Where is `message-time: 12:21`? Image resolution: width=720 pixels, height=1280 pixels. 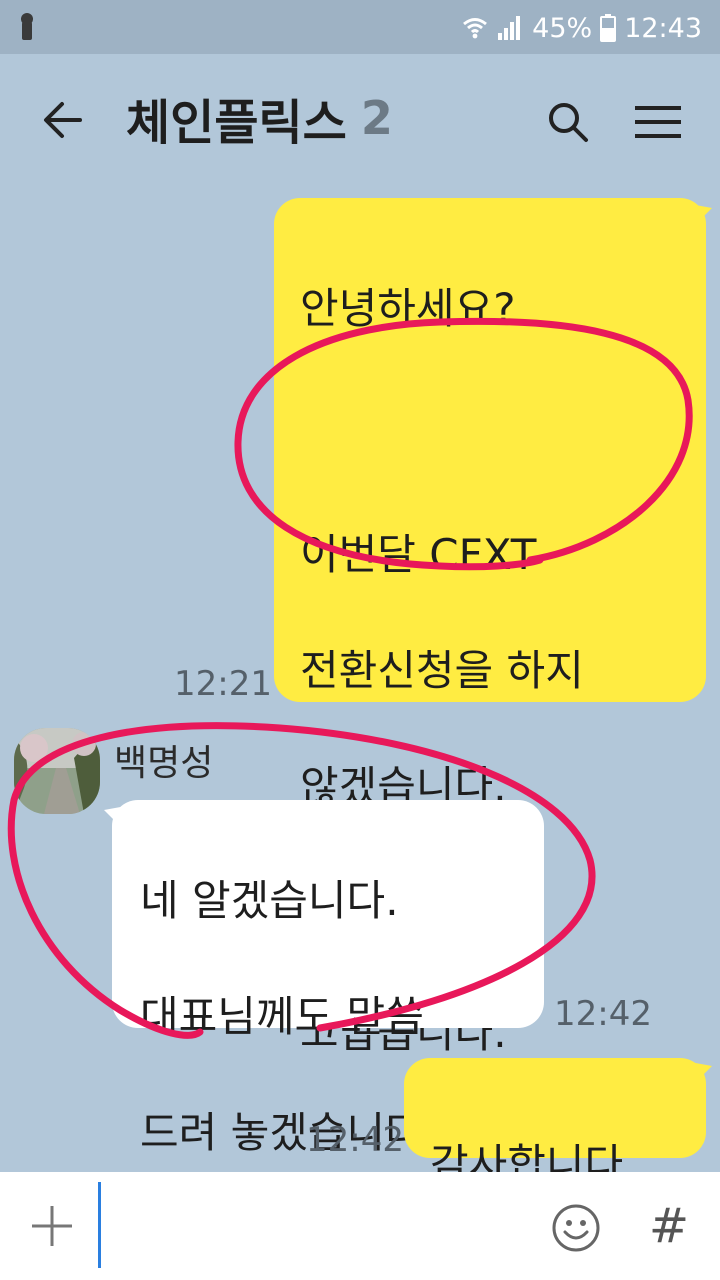
message-time: 12:21 is located at coordinates (223, 684).